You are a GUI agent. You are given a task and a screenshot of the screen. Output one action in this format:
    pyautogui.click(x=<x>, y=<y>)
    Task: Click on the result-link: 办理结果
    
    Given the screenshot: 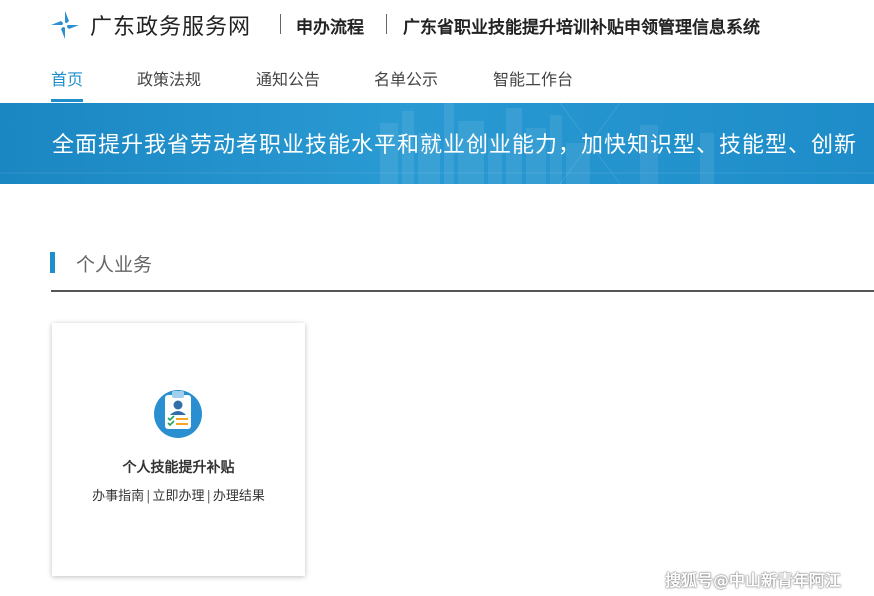 What is the action you would take?
    pyautogui.click(x=239, y=496)
    